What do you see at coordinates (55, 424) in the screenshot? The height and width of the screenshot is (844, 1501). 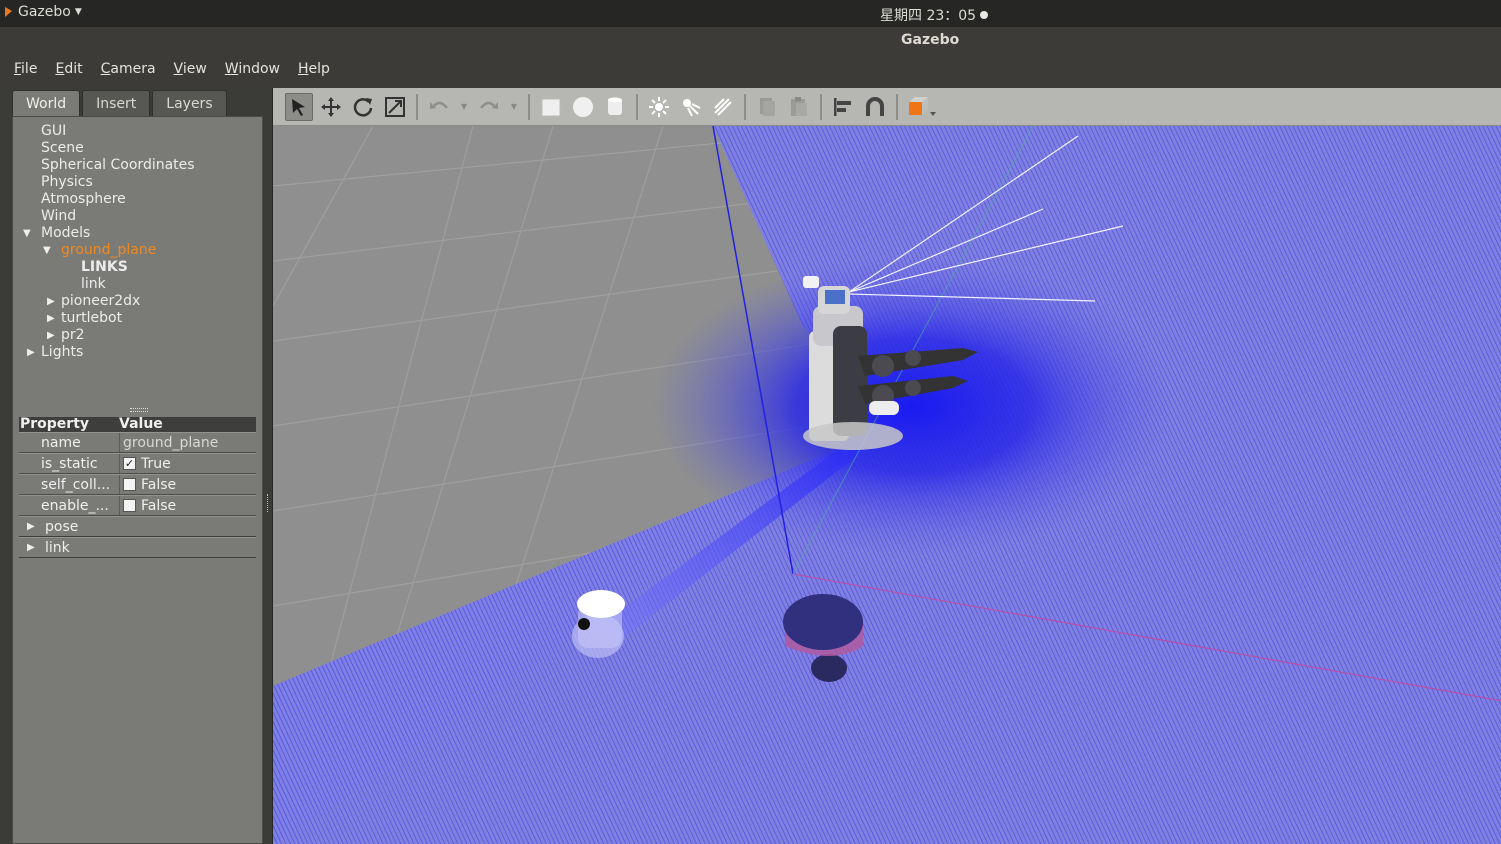 I see `column-header-property: Property` at bounding box center [55, 424].